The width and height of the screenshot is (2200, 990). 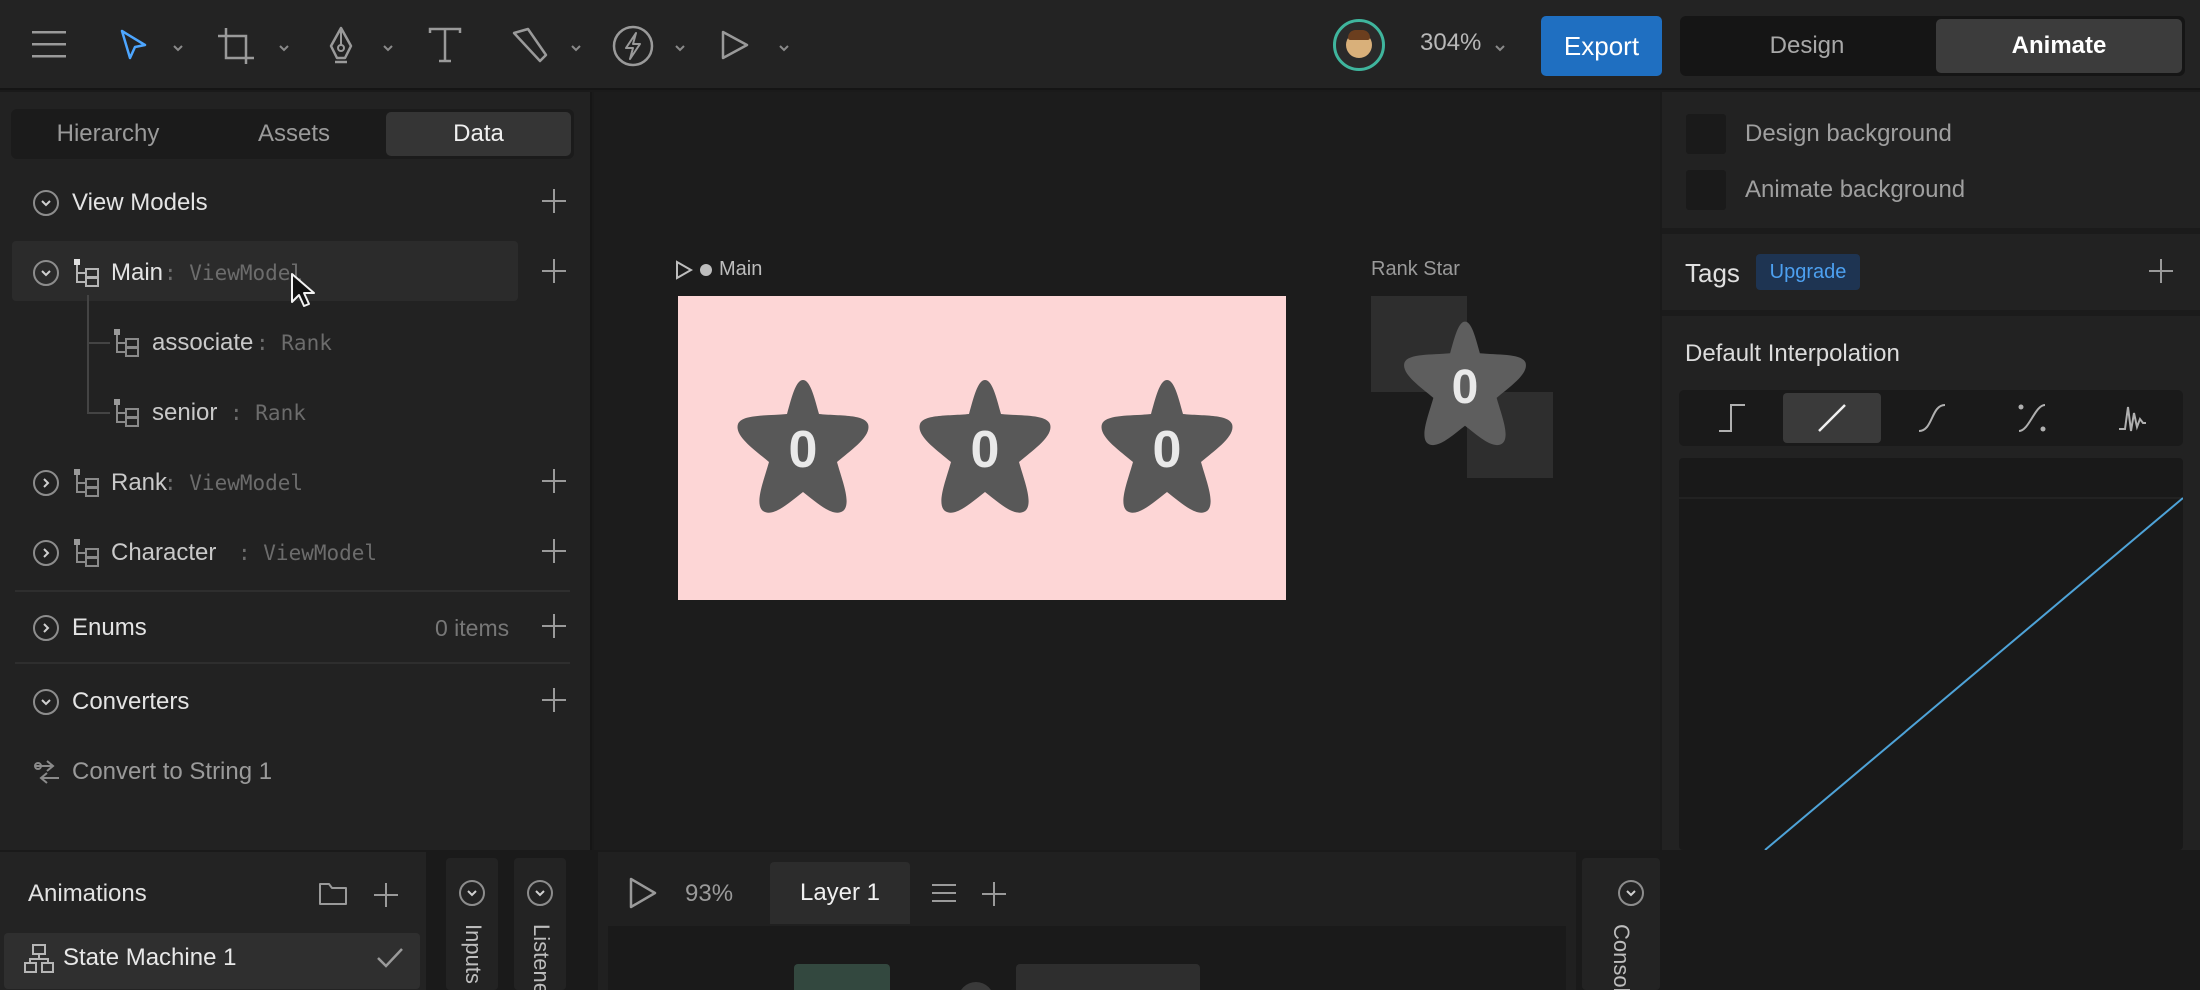 I want to click on expand-rank-chevron-icon, so click(x=46, y=483).